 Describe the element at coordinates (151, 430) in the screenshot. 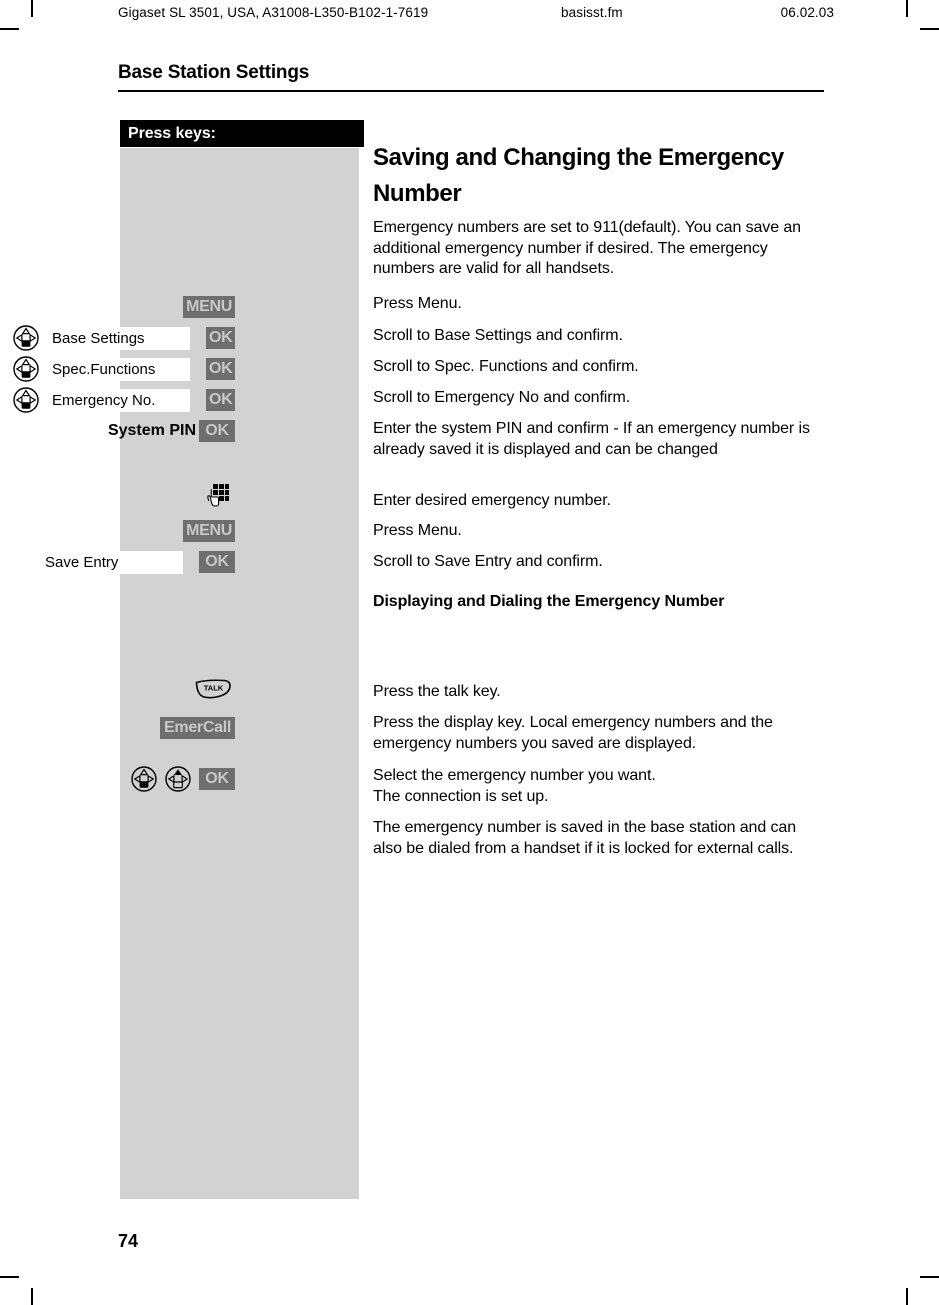

I see `system-pin-label: System PIN` at that location.